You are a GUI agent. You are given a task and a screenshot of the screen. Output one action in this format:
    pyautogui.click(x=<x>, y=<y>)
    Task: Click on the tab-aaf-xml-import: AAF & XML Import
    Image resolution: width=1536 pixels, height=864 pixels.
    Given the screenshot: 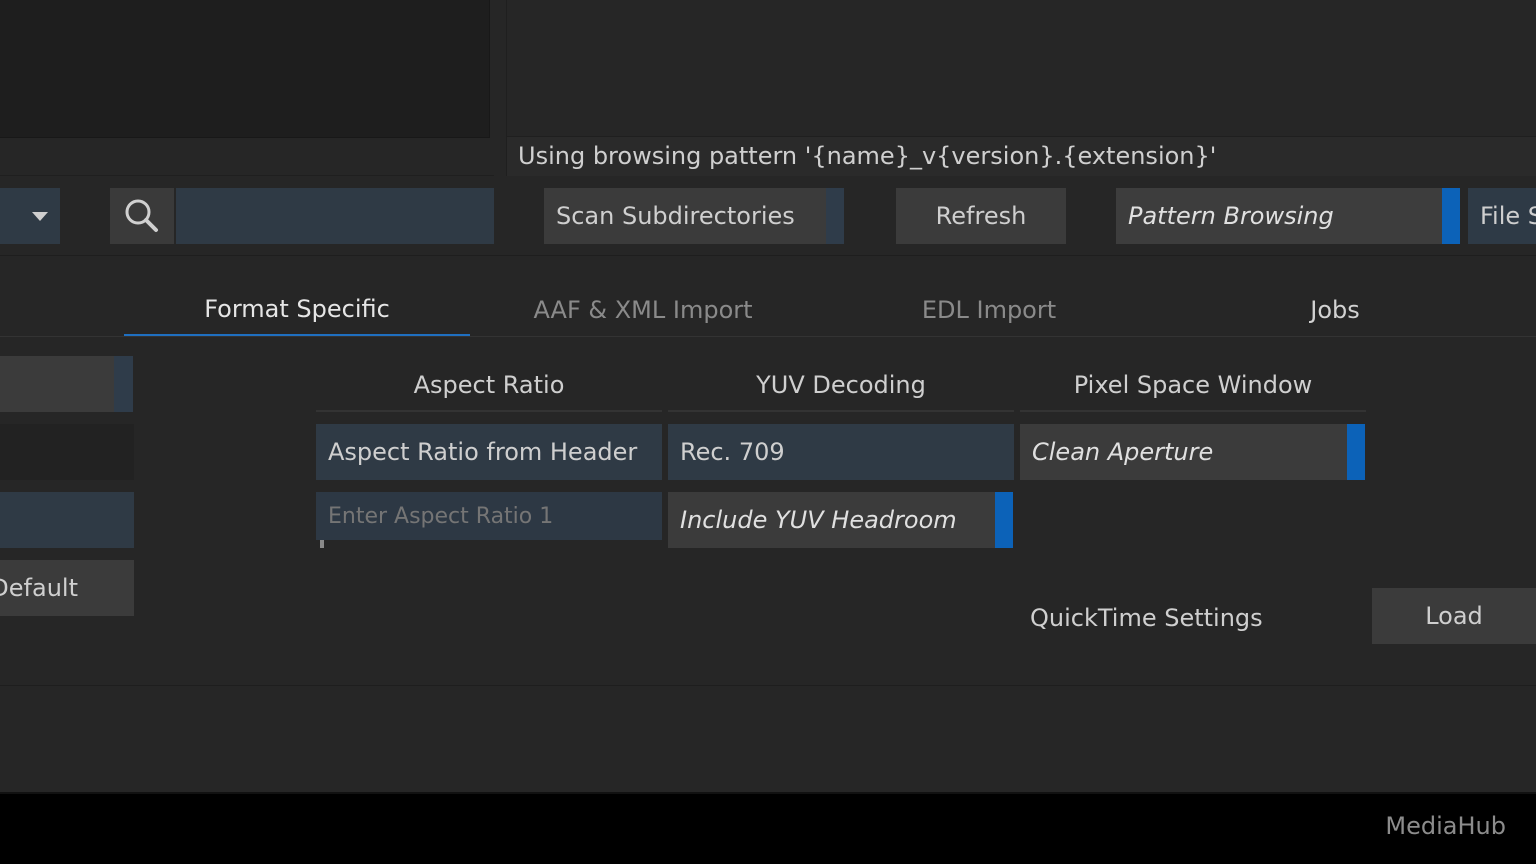 What is the action you would take?
    pyautogui.click(x=643, y=310)
    